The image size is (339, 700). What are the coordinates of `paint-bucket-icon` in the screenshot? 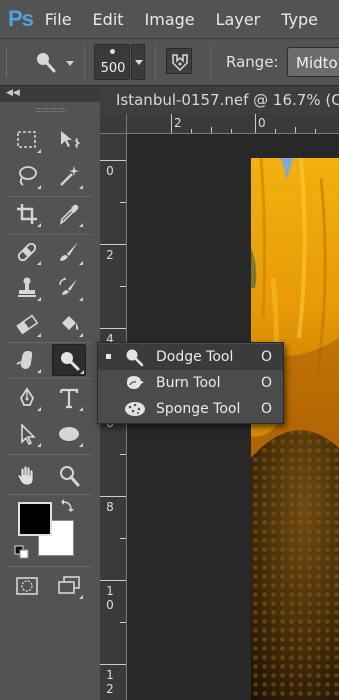 It's located at (70, 323).